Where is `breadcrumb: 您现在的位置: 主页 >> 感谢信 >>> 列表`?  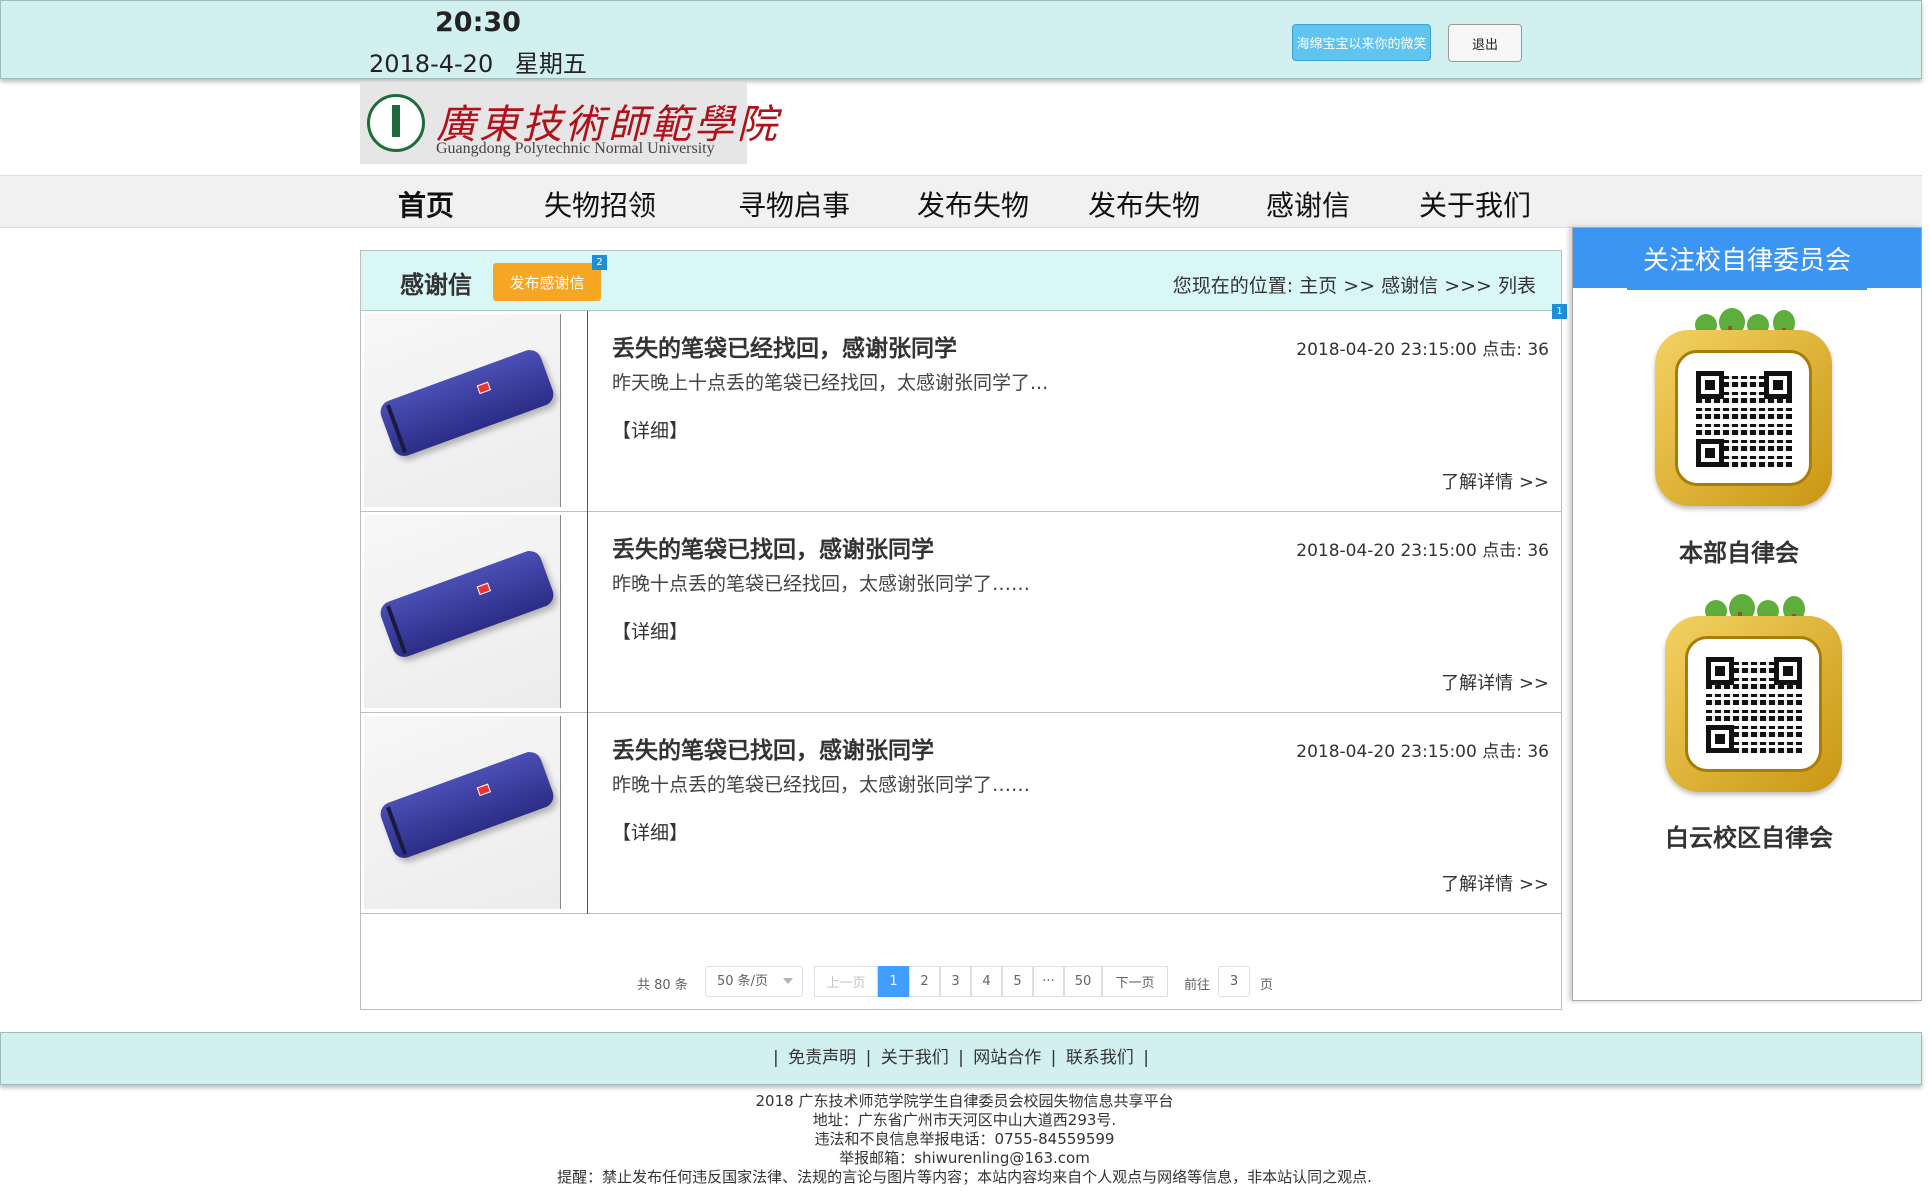 breadcrumb: 您现在的位置: 主页 >> 感谢信 >>> 列表 is located at coordinates (1354, 286).